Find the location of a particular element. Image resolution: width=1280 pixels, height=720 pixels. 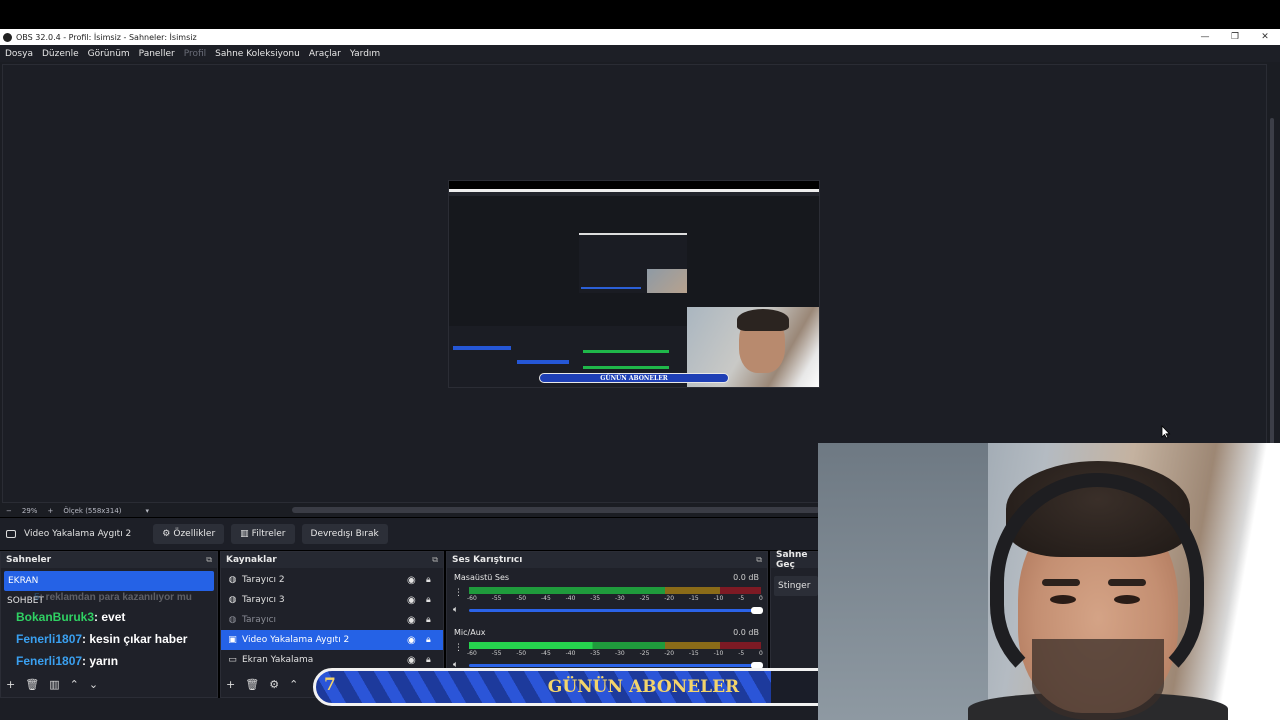

chat-line: 5 : reklamdan para kazanılıyor mu is located at coordinates (115, 597).